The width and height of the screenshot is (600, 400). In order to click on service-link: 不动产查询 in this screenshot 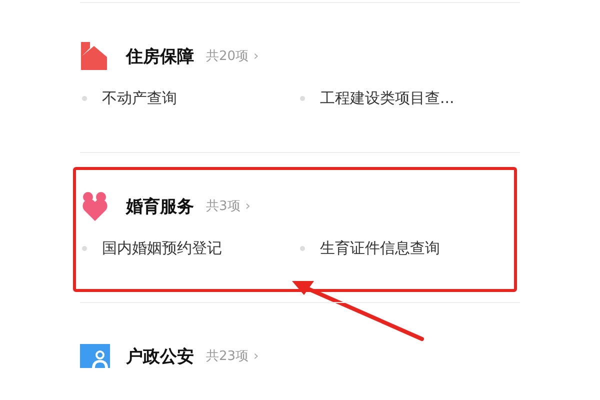, I will do `click(139, 98)`.